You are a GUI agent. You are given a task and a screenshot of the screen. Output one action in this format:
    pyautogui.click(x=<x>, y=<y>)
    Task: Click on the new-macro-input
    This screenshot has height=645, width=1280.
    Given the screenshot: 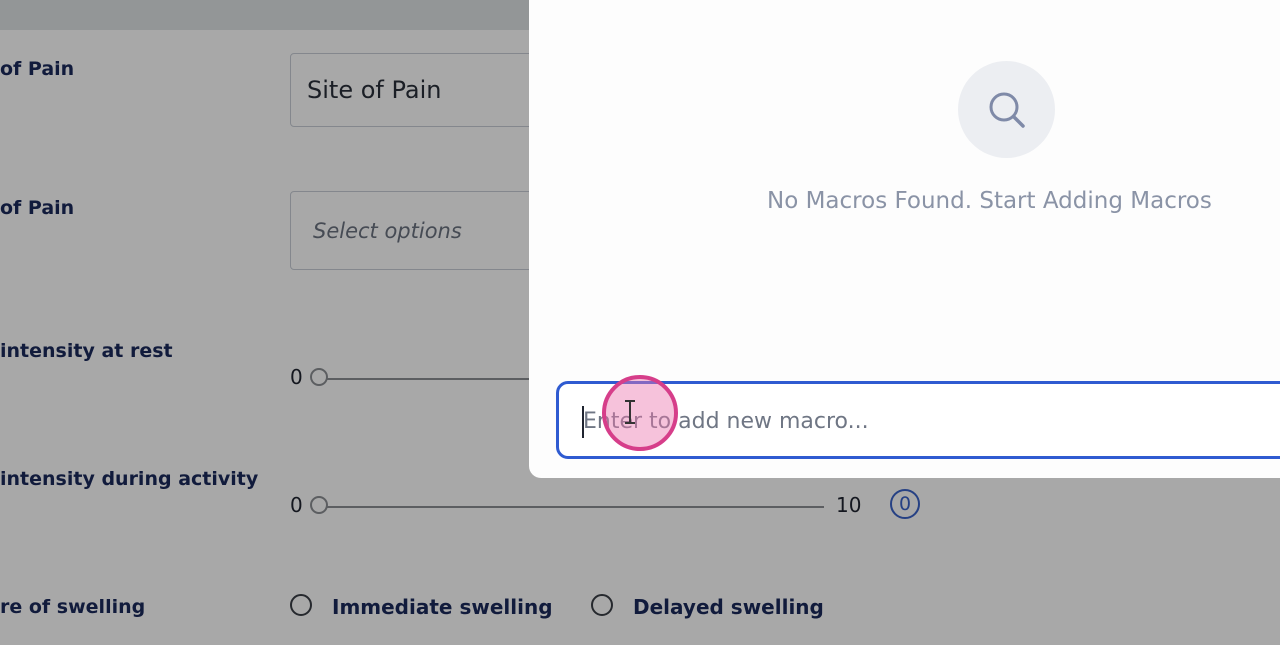 What is the action you would take?
    pyautogui.click(x=930, y=421)
    